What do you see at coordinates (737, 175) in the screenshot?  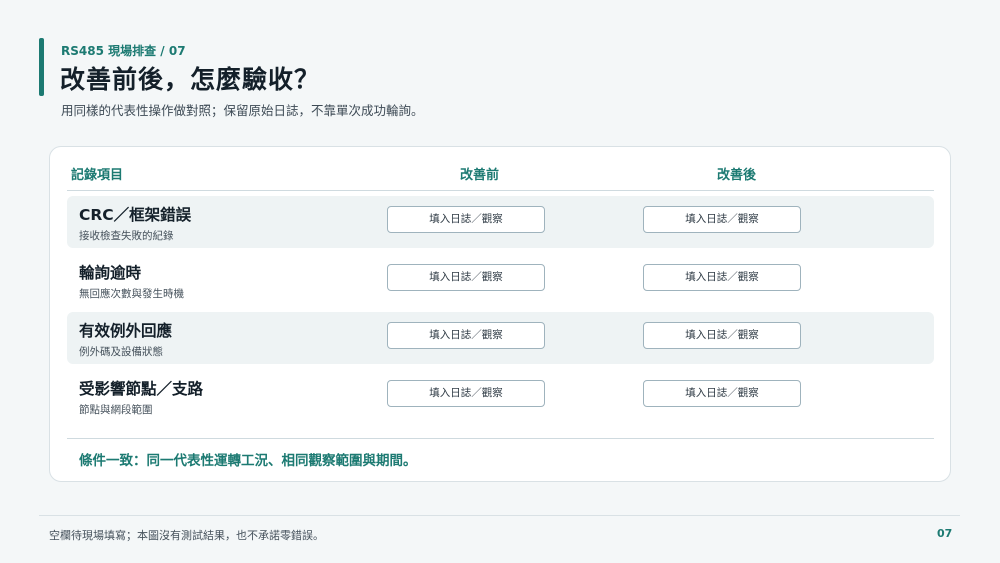 I see `column-header-after: 改善後` at bounding box center [737, 175].